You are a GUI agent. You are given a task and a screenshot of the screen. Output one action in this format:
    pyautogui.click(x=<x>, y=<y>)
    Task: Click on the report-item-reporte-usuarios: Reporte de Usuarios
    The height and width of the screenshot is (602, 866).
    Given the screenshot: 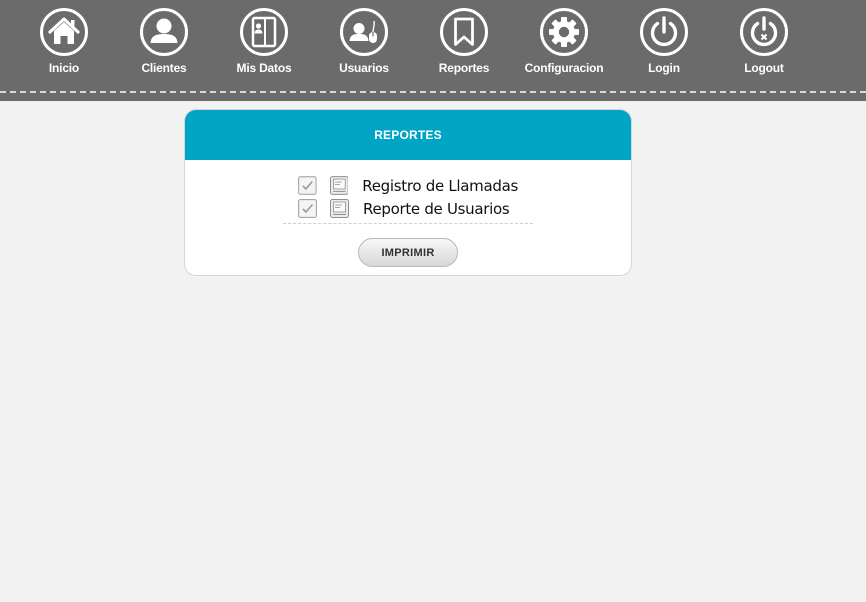 What is the action you would take?
    pyautogui.click(x=408, y=208)
    